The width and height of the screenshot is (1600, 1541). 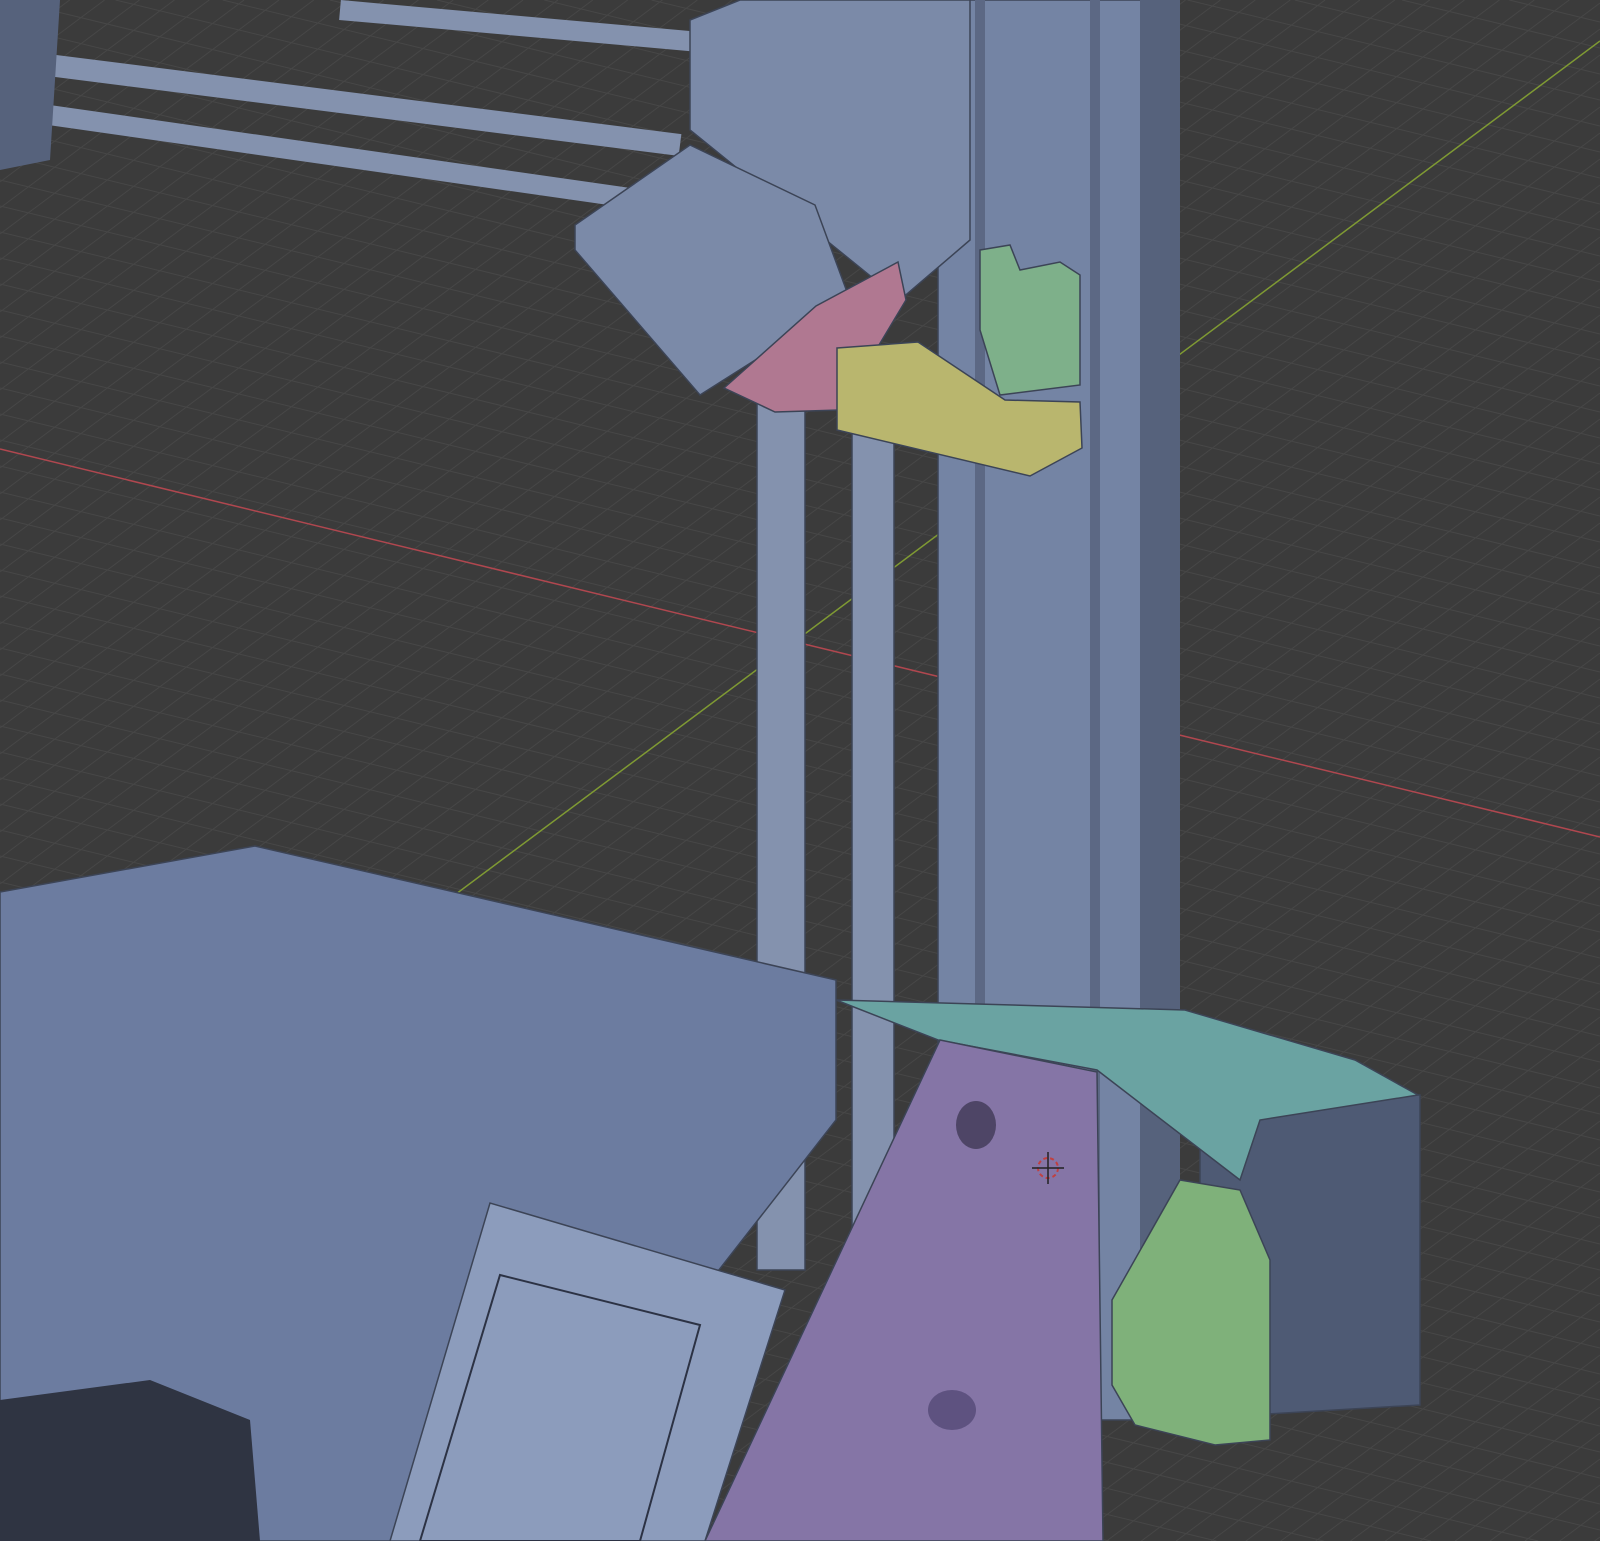 What do you see at coordinates (1030, 320) in the screenshot?
I see `green-cable-clip-top` at bounding box center [1030, 320].